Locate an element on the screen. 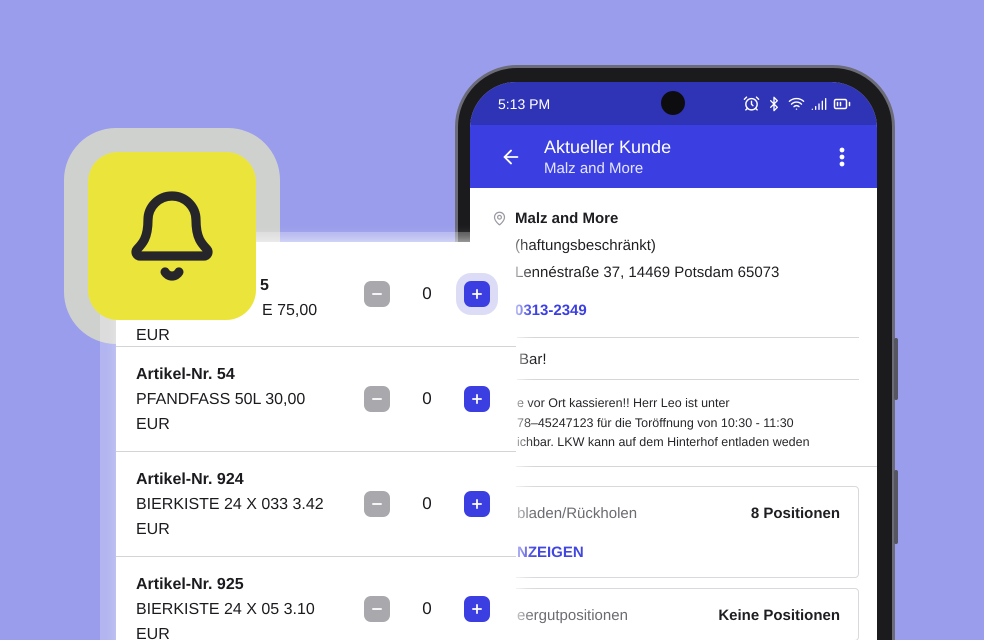  header-subtitle: Malz and More is located at coordinates (594, 168).